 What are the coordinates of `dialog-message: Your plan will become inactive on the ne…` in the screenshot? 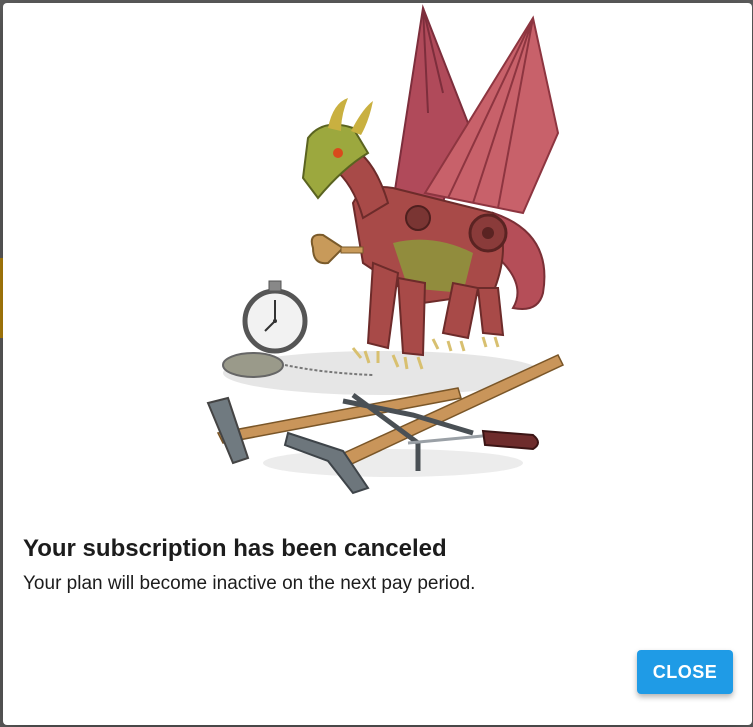 It's located at (249, 583).